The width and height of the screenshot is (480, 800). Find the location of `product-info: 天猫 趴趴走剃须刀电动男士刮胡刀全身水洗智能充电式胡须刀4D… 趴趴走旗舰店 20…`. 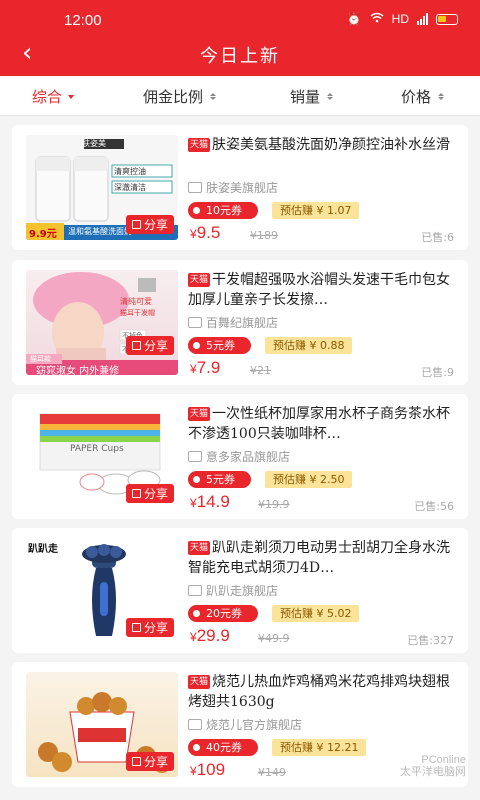

product-info: 天猫 趴趴走剃须刀电动男士刮胡刀全身水洗智能充电式胡须刀4D… 趴趴走旗舰店 20… is located at coordinates (323, 594).